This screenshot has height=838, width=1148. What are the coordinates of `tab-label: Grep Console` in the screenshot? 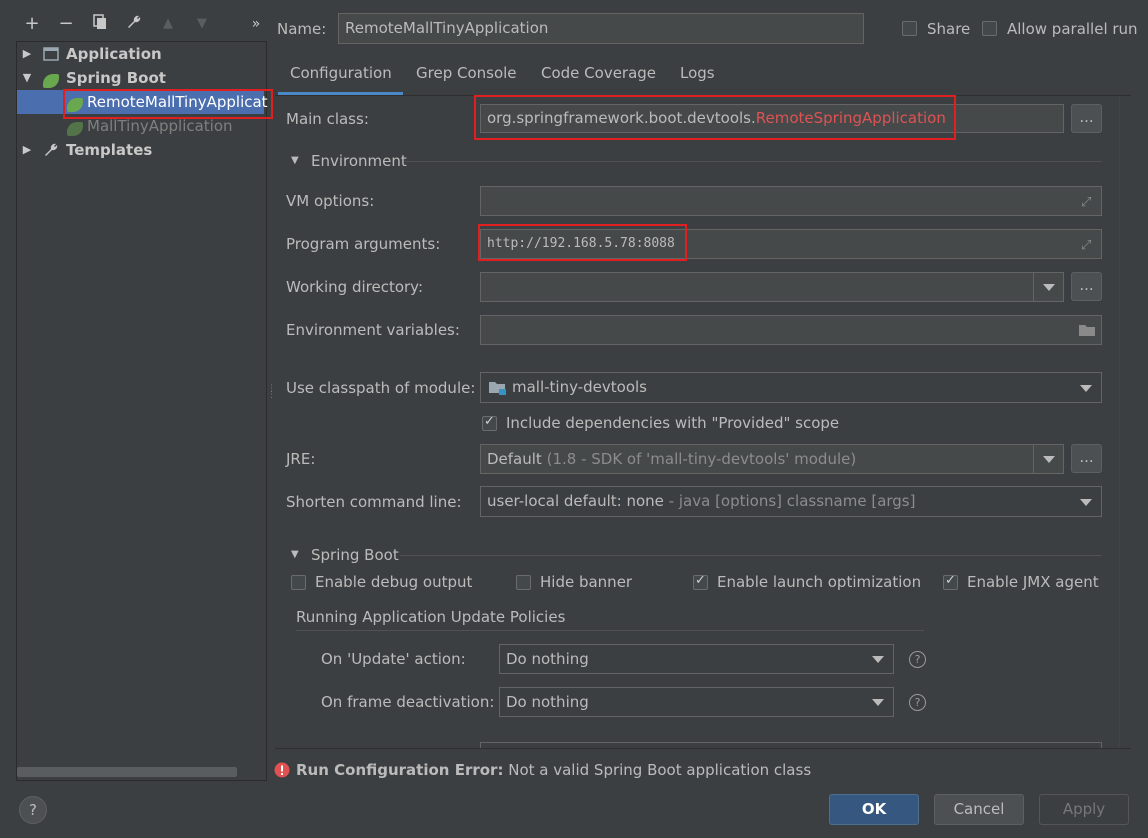 It's located at (466, 73).